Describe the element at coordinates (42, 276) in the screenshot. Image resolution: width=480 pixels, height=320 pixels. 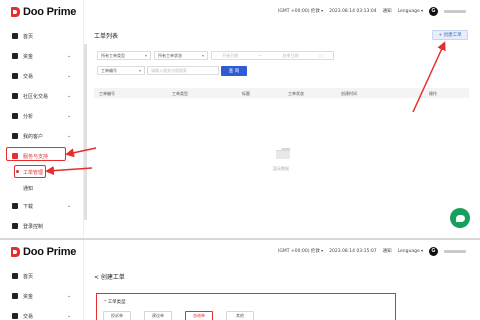
I see `sidebar-item-home: 首页` at that location.